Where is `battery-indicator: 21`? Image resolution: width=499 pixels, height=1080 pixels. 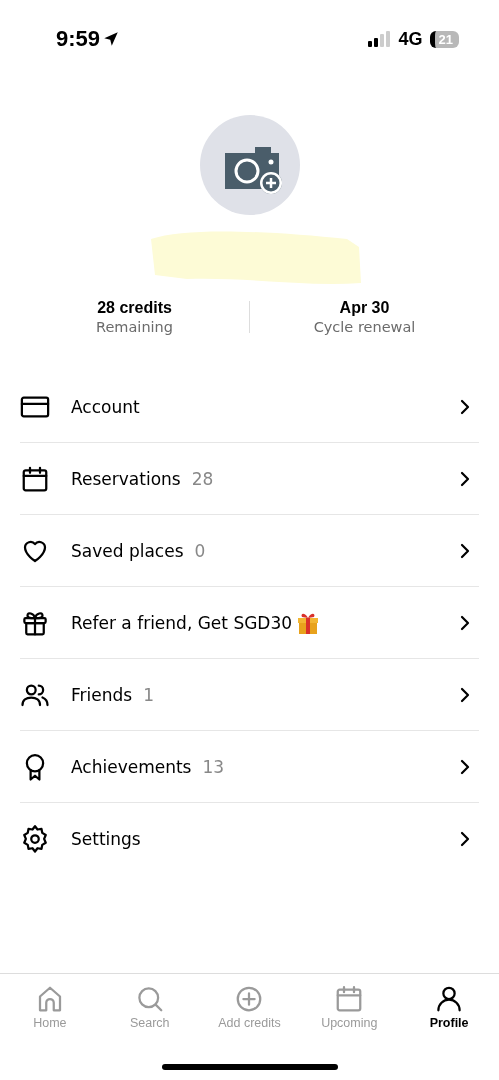 battery-indicator: 21 is located at coordinates (444, 39).